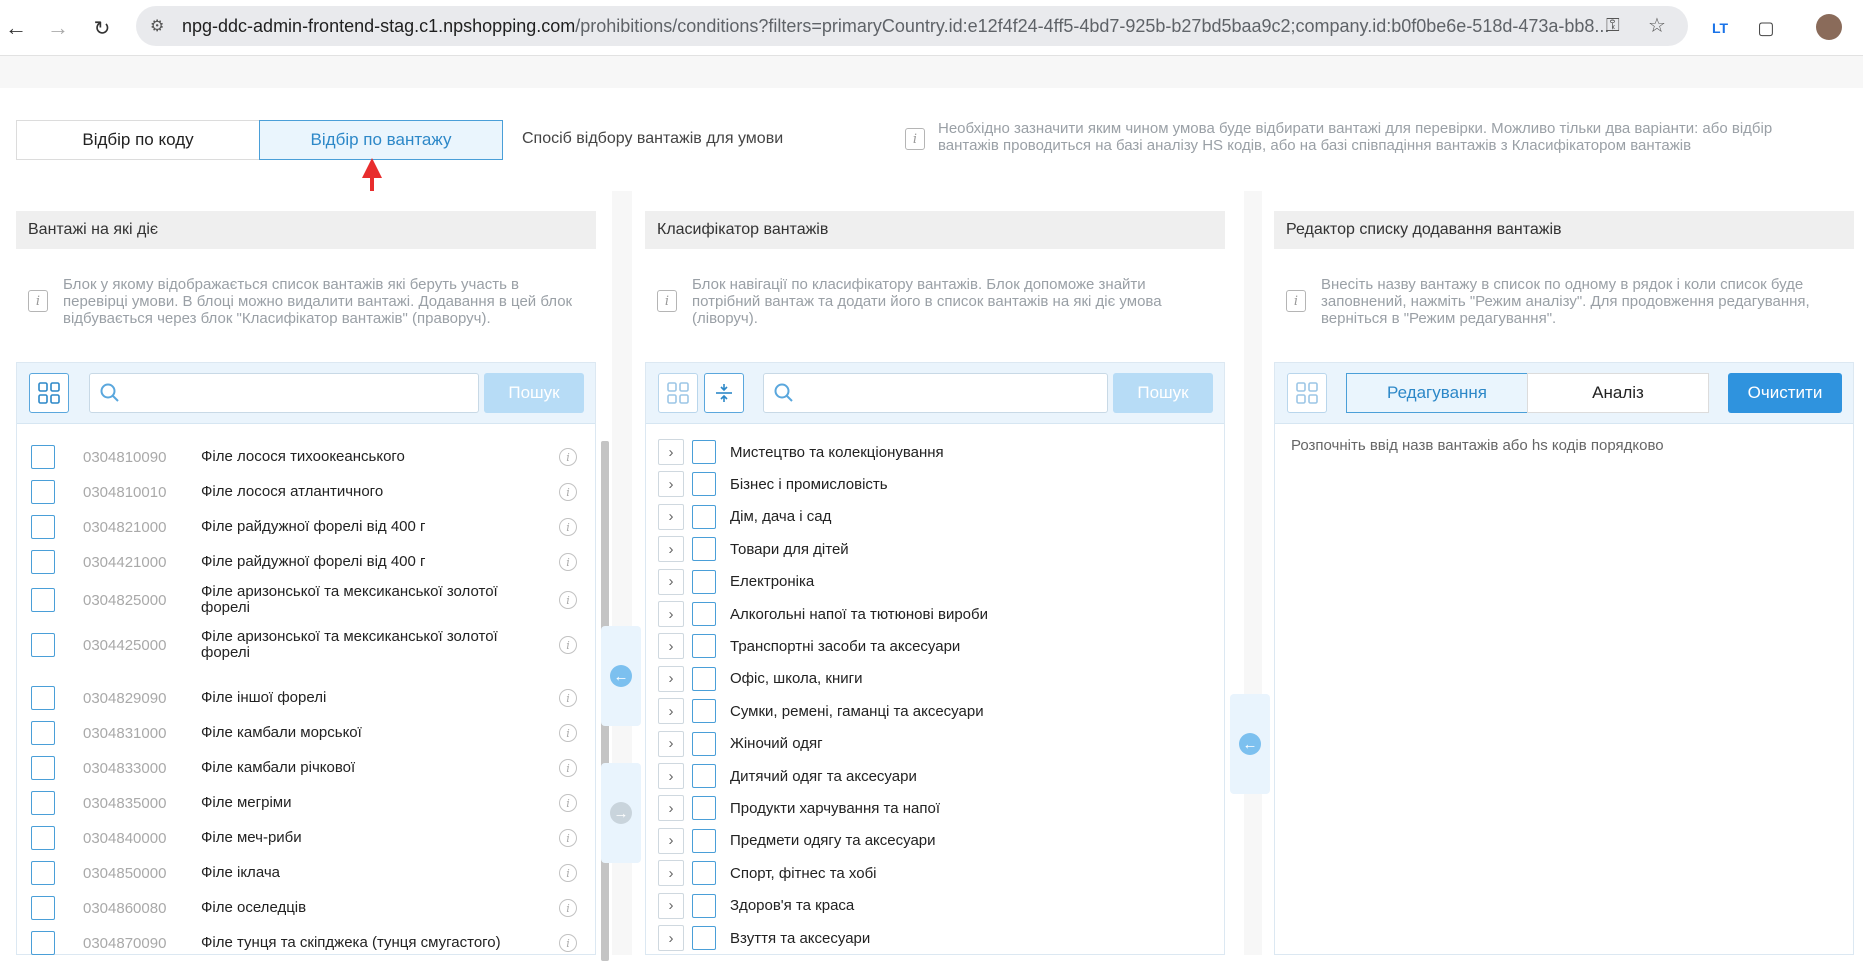 The width and height of the screenshot is (1863, 961). Describe the element at coordinates (138, 140) in the screenshot. I see `mode-option-code: Відбір по коду` at that location.